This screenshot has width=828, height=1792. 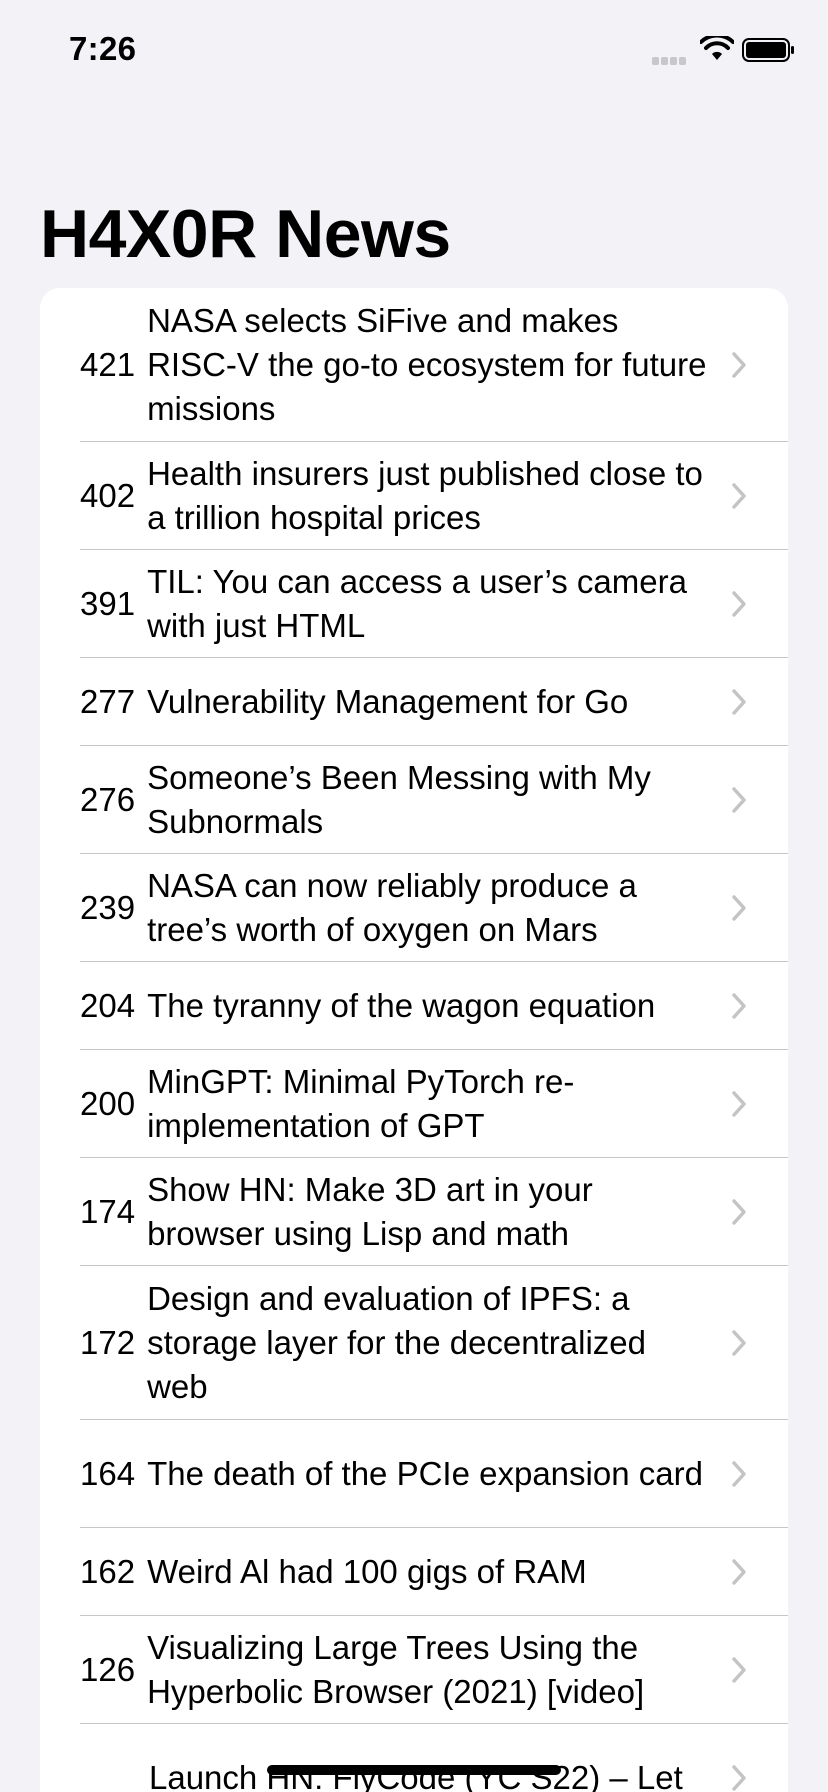 What do you see at coordinates (388, 701) in the screenshot?
I see `story-title: Vulnerability Management for Go` at bounding box center [388, 701].